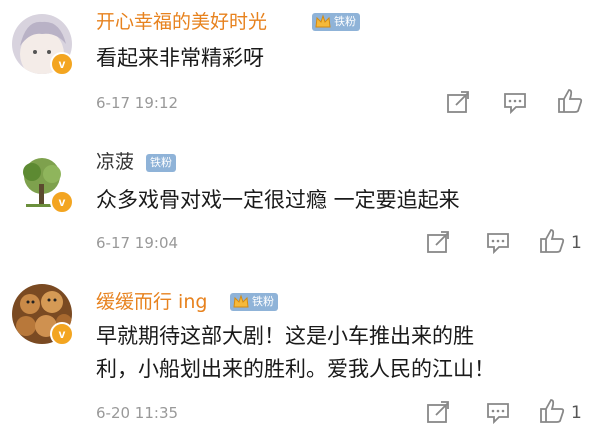 This screenshot has height=436, width=597. I want to click on username: 缓缓而行 ing, so click(151, 302).